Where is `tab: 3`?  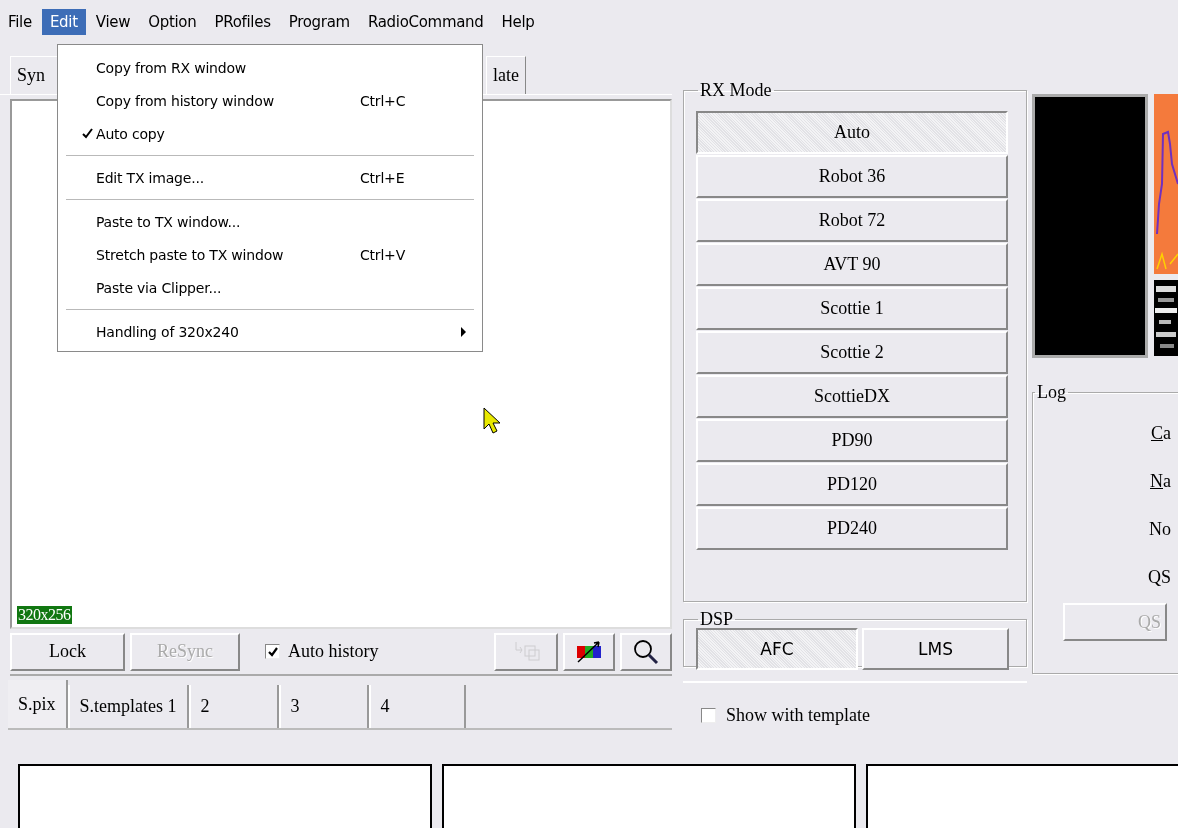 tab: 3 is located at coordinates (323, 706).